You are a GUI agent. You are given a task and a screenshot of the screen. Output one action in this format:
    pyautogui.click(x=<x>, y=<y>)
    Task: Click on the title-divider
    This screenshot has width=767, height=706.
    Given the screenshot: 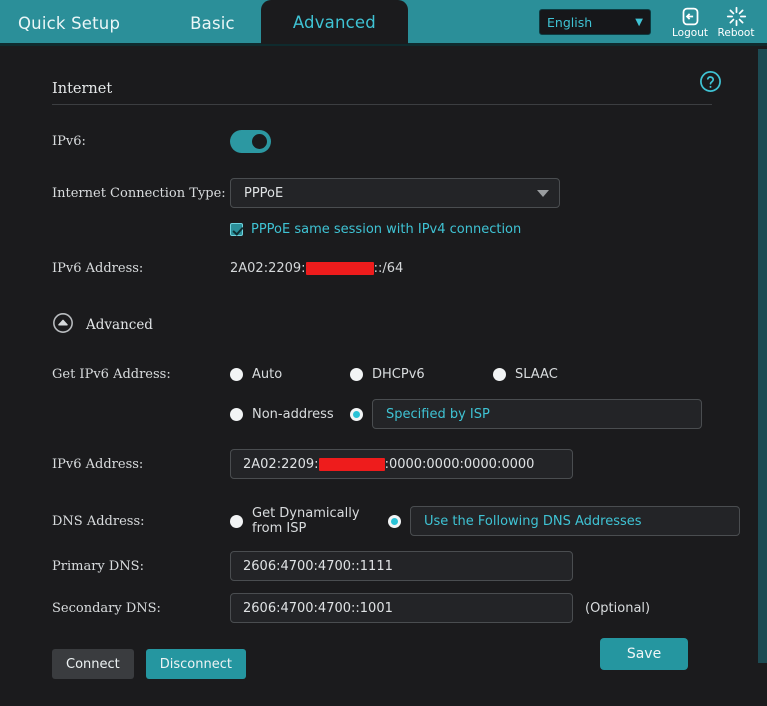 What is the action you would take?
    pyautogui.click(x=382, y=104)
    